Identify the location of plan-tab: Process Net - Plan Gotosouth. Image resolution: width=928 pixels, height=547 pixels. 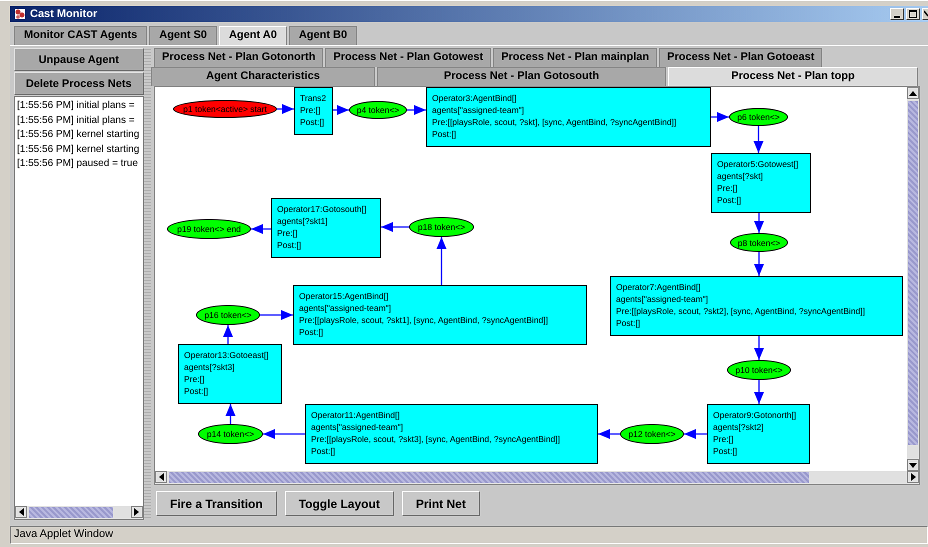
(521, 76).